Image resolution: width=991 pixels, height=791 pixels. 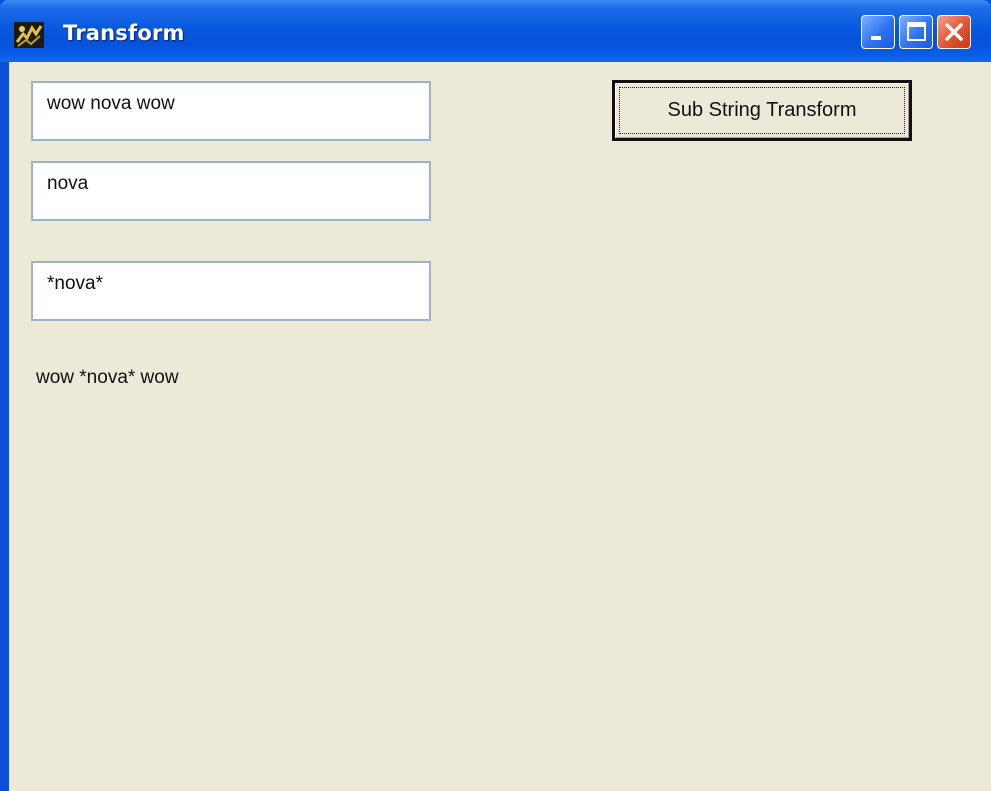 I want to click on java-app-icon, so click(x=29, y=35).